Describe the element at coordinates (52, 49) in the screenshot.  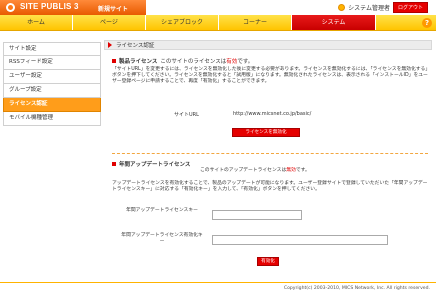
I see `sidebar-item-site-settings: サイト設定` at that location.